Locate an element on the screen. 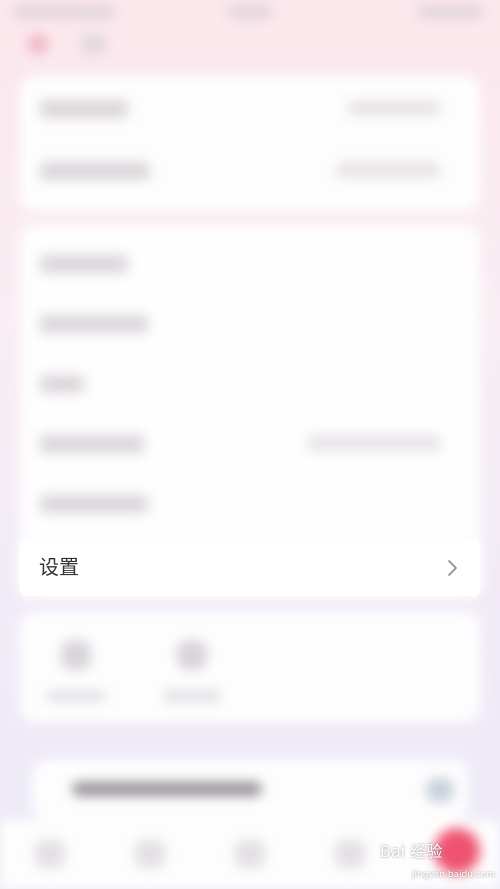 This screenshot has height=889, width=500. blurred-card-features is located at coordinates (250, 667).